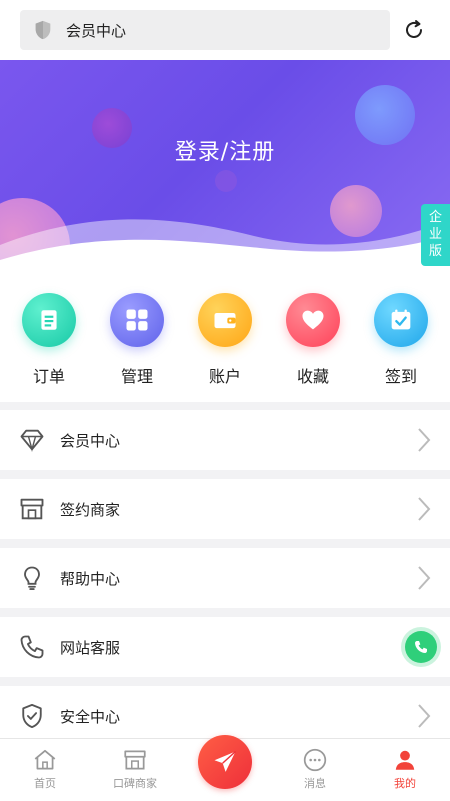 Image resolution: width=450 pixels, height=801 pixels. Describe the element at coordinates (90, 578) in the screenshot. I see `menu-item-label: 帮助中心` at that location.